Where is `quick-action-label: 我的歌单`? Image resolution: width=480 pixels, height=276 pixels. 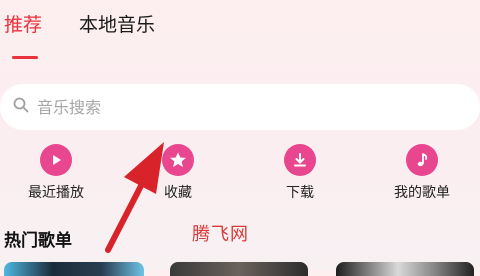 quick-action-label: 我的歌单 is located at coordinates (422, 193).